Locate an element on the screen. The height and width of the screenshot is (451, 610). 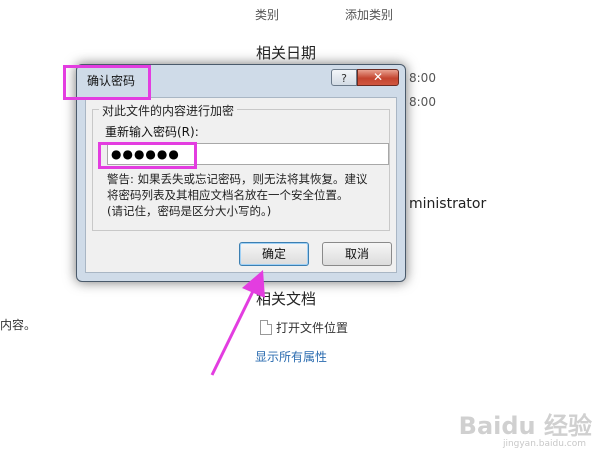
annotation-arrow is located at coordinates (237, 323).